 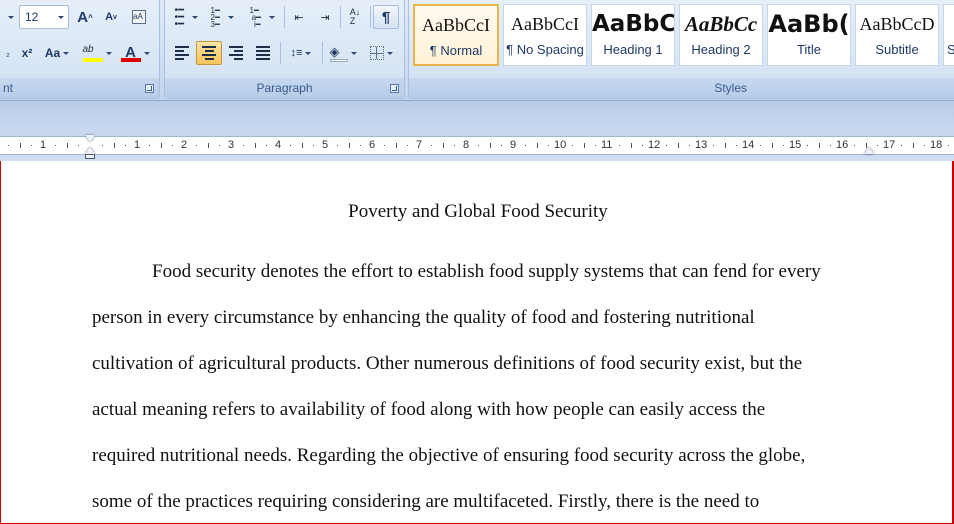 I want to click on ruler-number: 16, so click(x=842, y=145).